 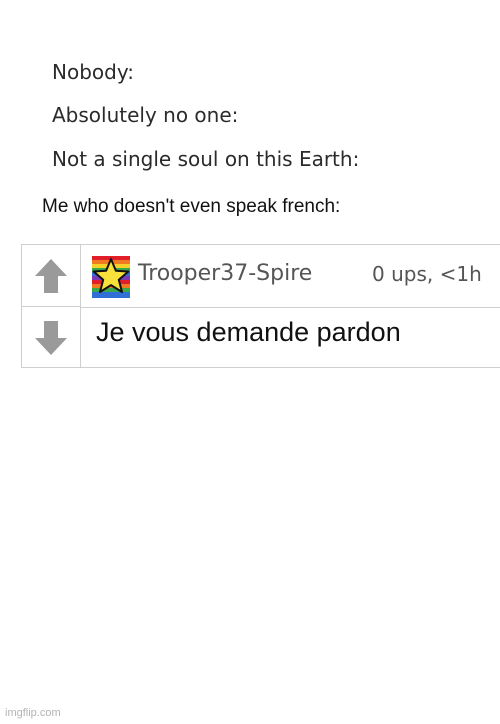 I want to click on vote-column, so click(x=51, y=306).